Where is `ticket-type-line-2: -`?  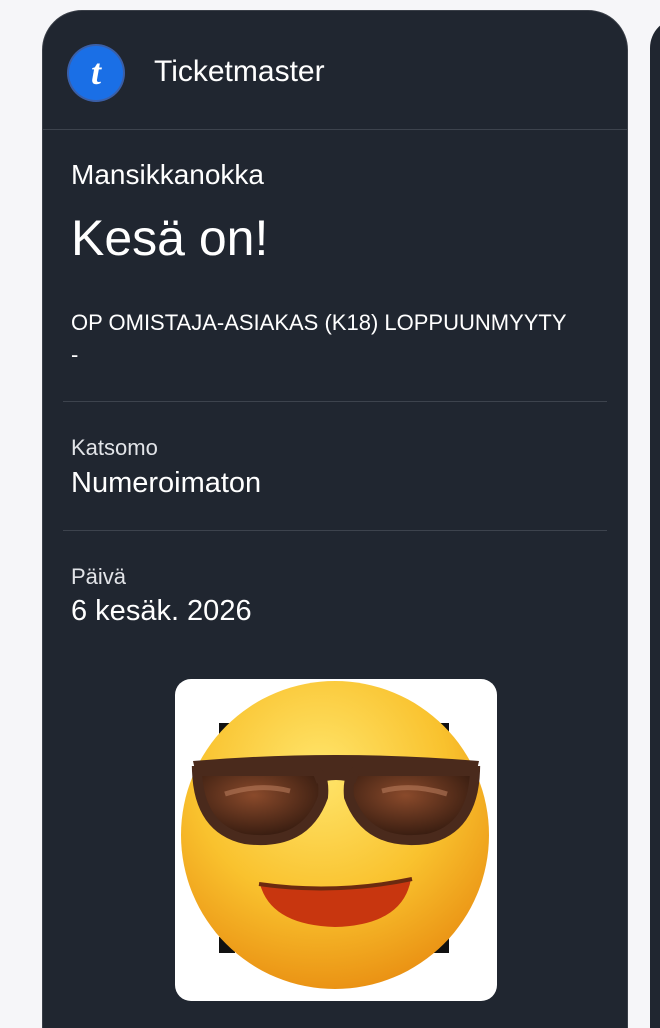 ticket-type-line-2: - is located at coordinates (75, 354).